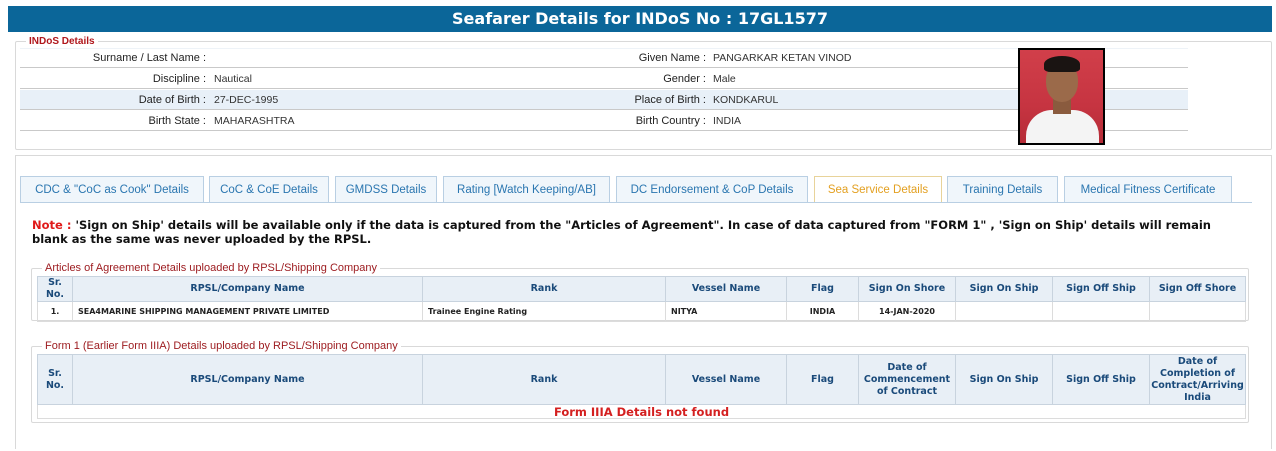 This screenshot has width=1276, height=451. I want to click on form1-not-found-message: Form IIIA Details not found, so click(641, 411).